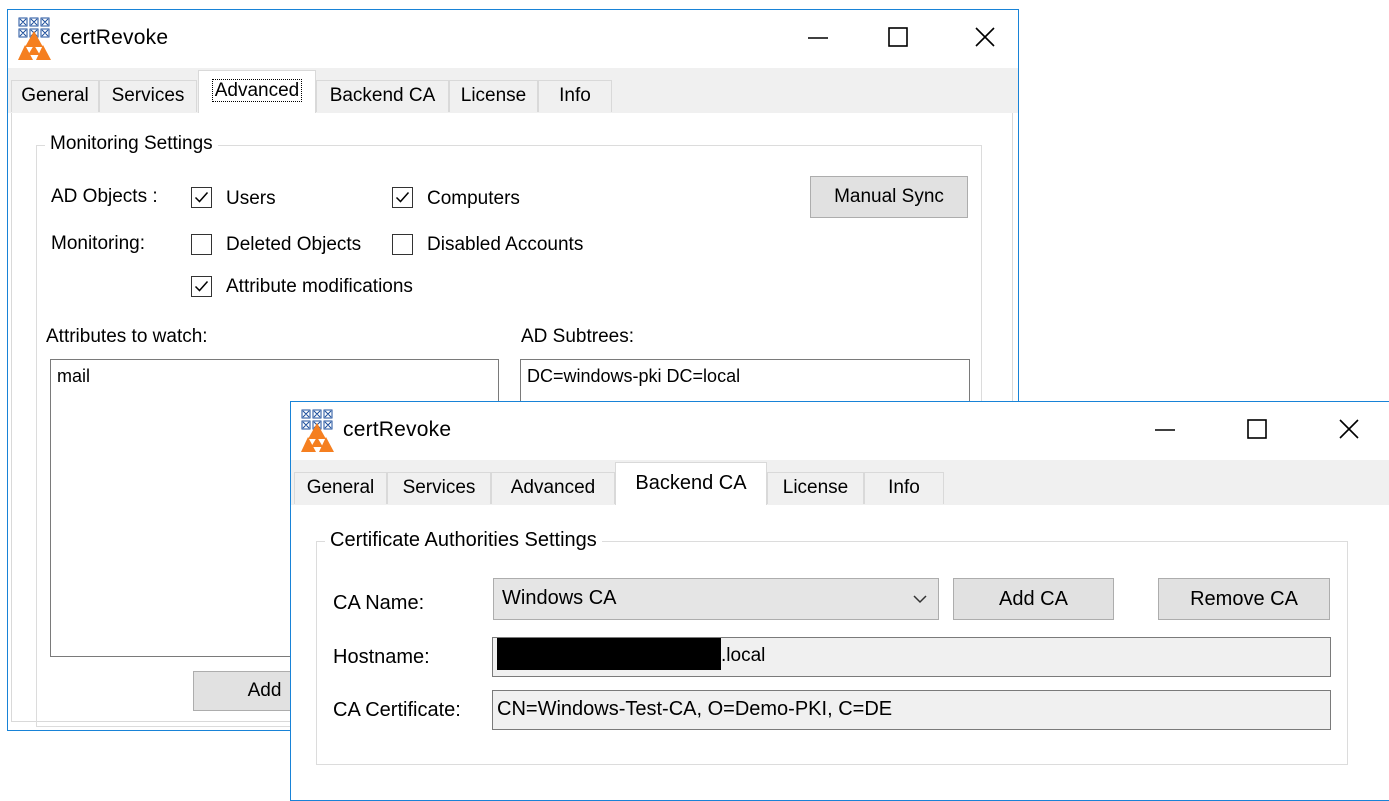 This screenshot has height=801, width=1389. I want to click on ad-subtrees-label: AD Subtrees:, so click(577, 336).